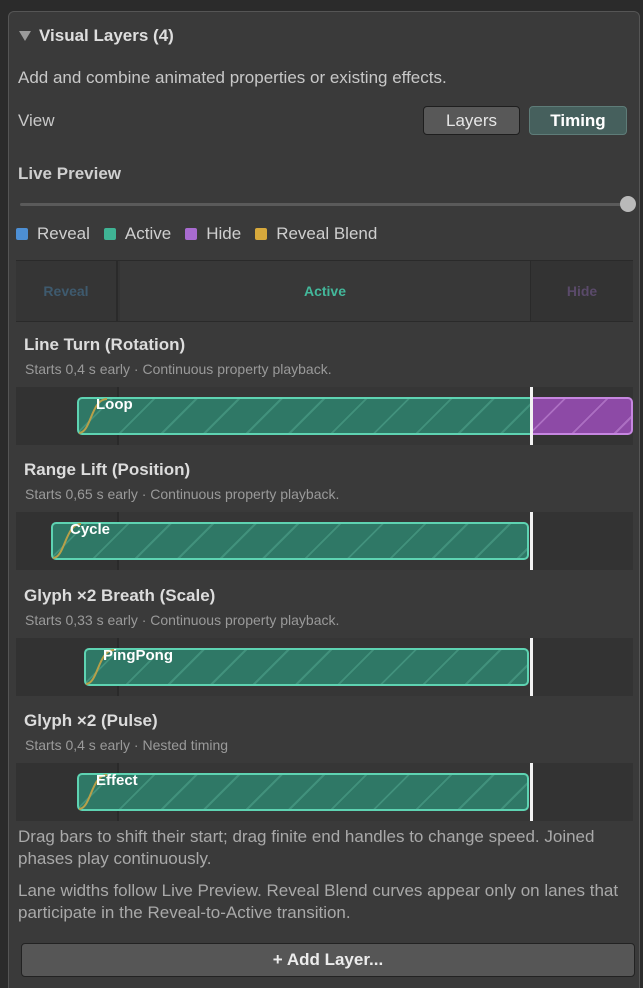 The image size is (643, 988). Describe the element at coordinates (106, 35) in the screenshot. I see `section-title: Visual Layers (4)` at that location.